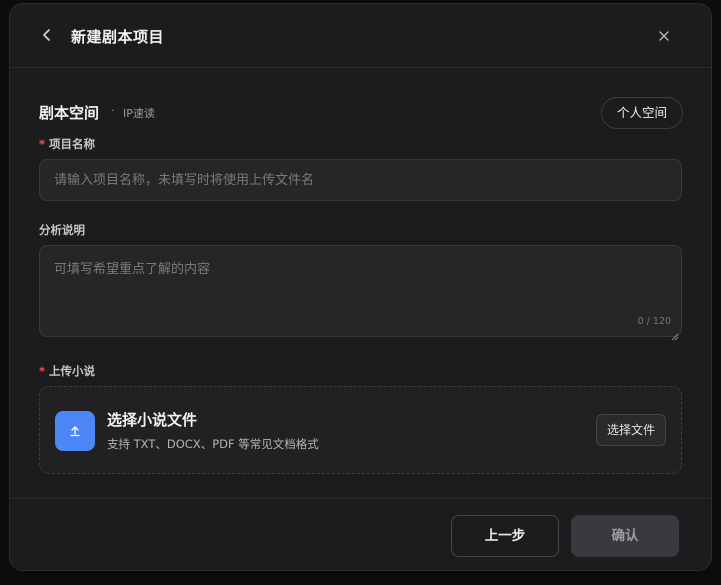 This screenshot has height=585, width=721. Describe the element at coordinates (75, 431) in the screenshot. I see `upload-icon` at that location.